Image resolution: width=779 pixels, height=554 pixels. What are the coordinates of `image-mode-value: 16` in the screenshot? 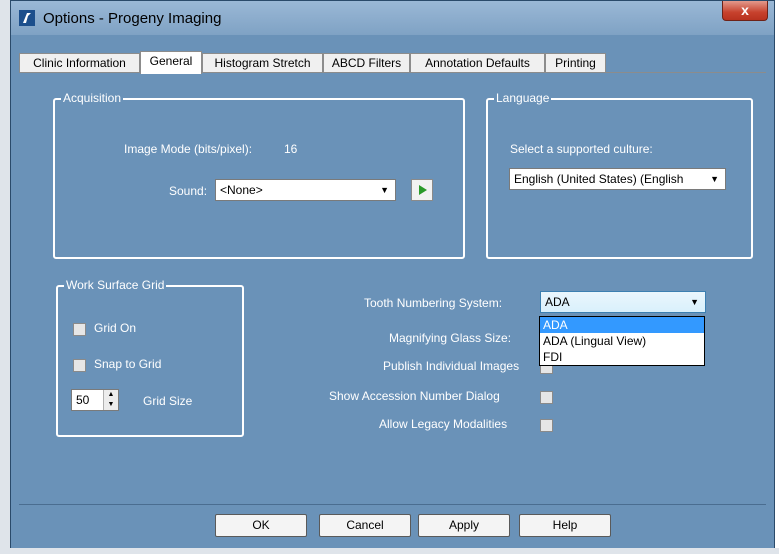 It's located at (291, 149).